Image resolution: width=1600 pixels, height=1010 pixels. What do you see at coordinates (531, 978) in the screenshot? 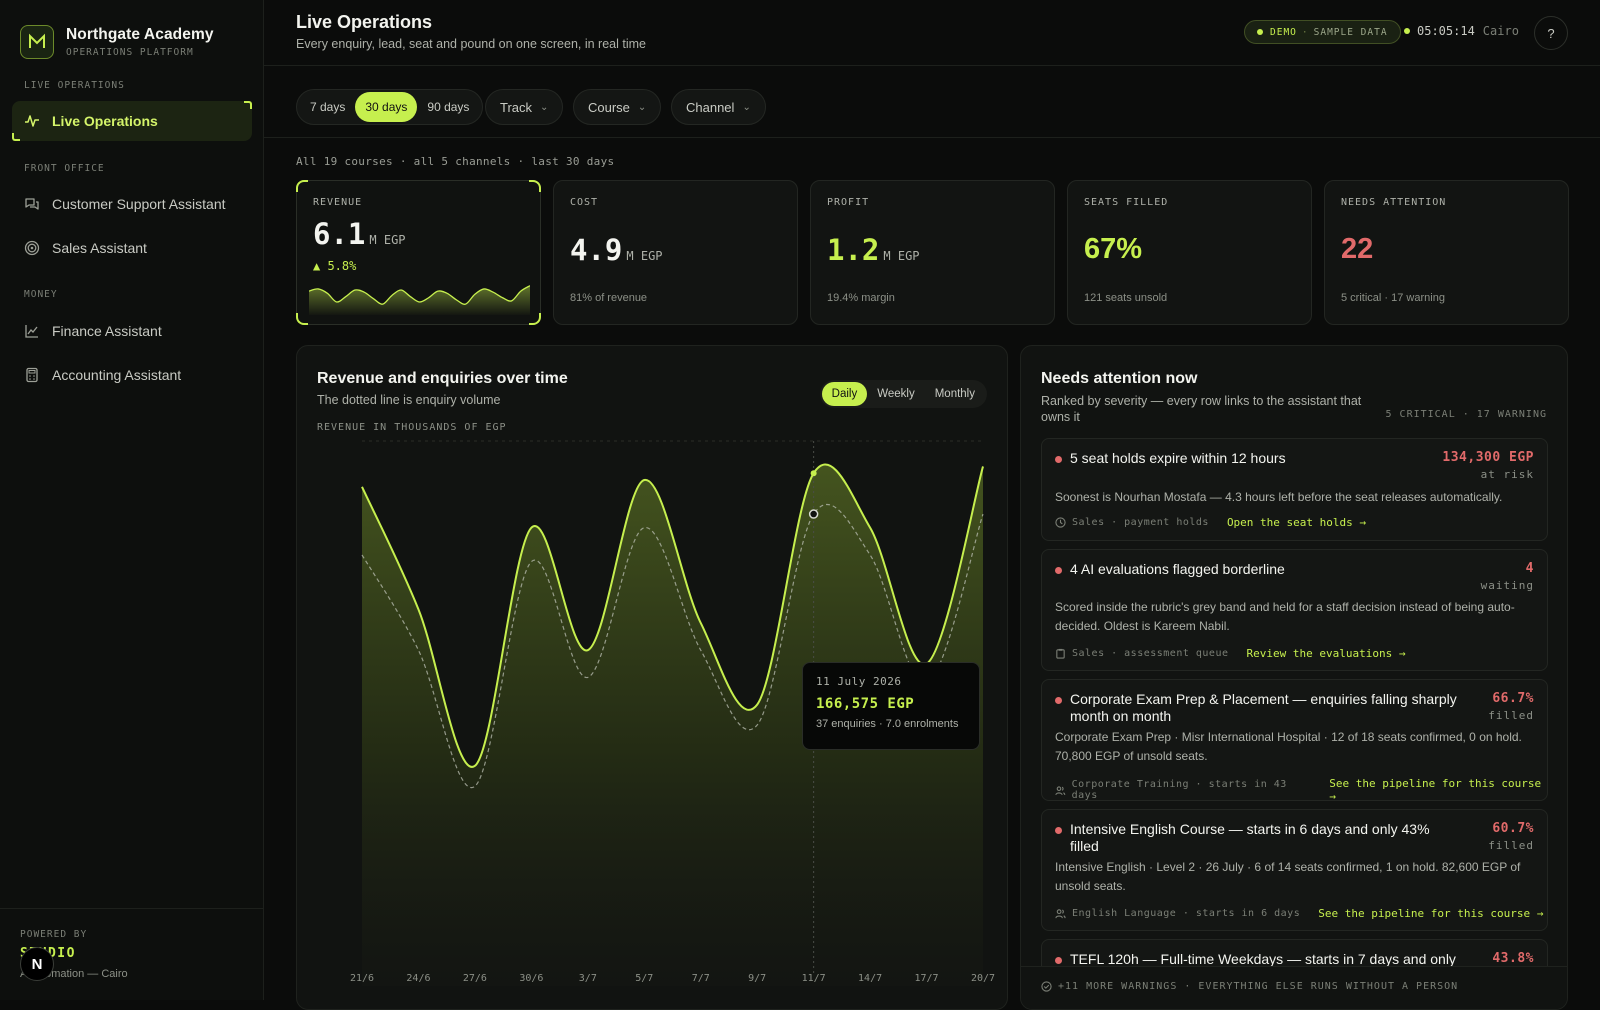
I see `x-tick-label: 30/6` at bounding box center [531, 978].